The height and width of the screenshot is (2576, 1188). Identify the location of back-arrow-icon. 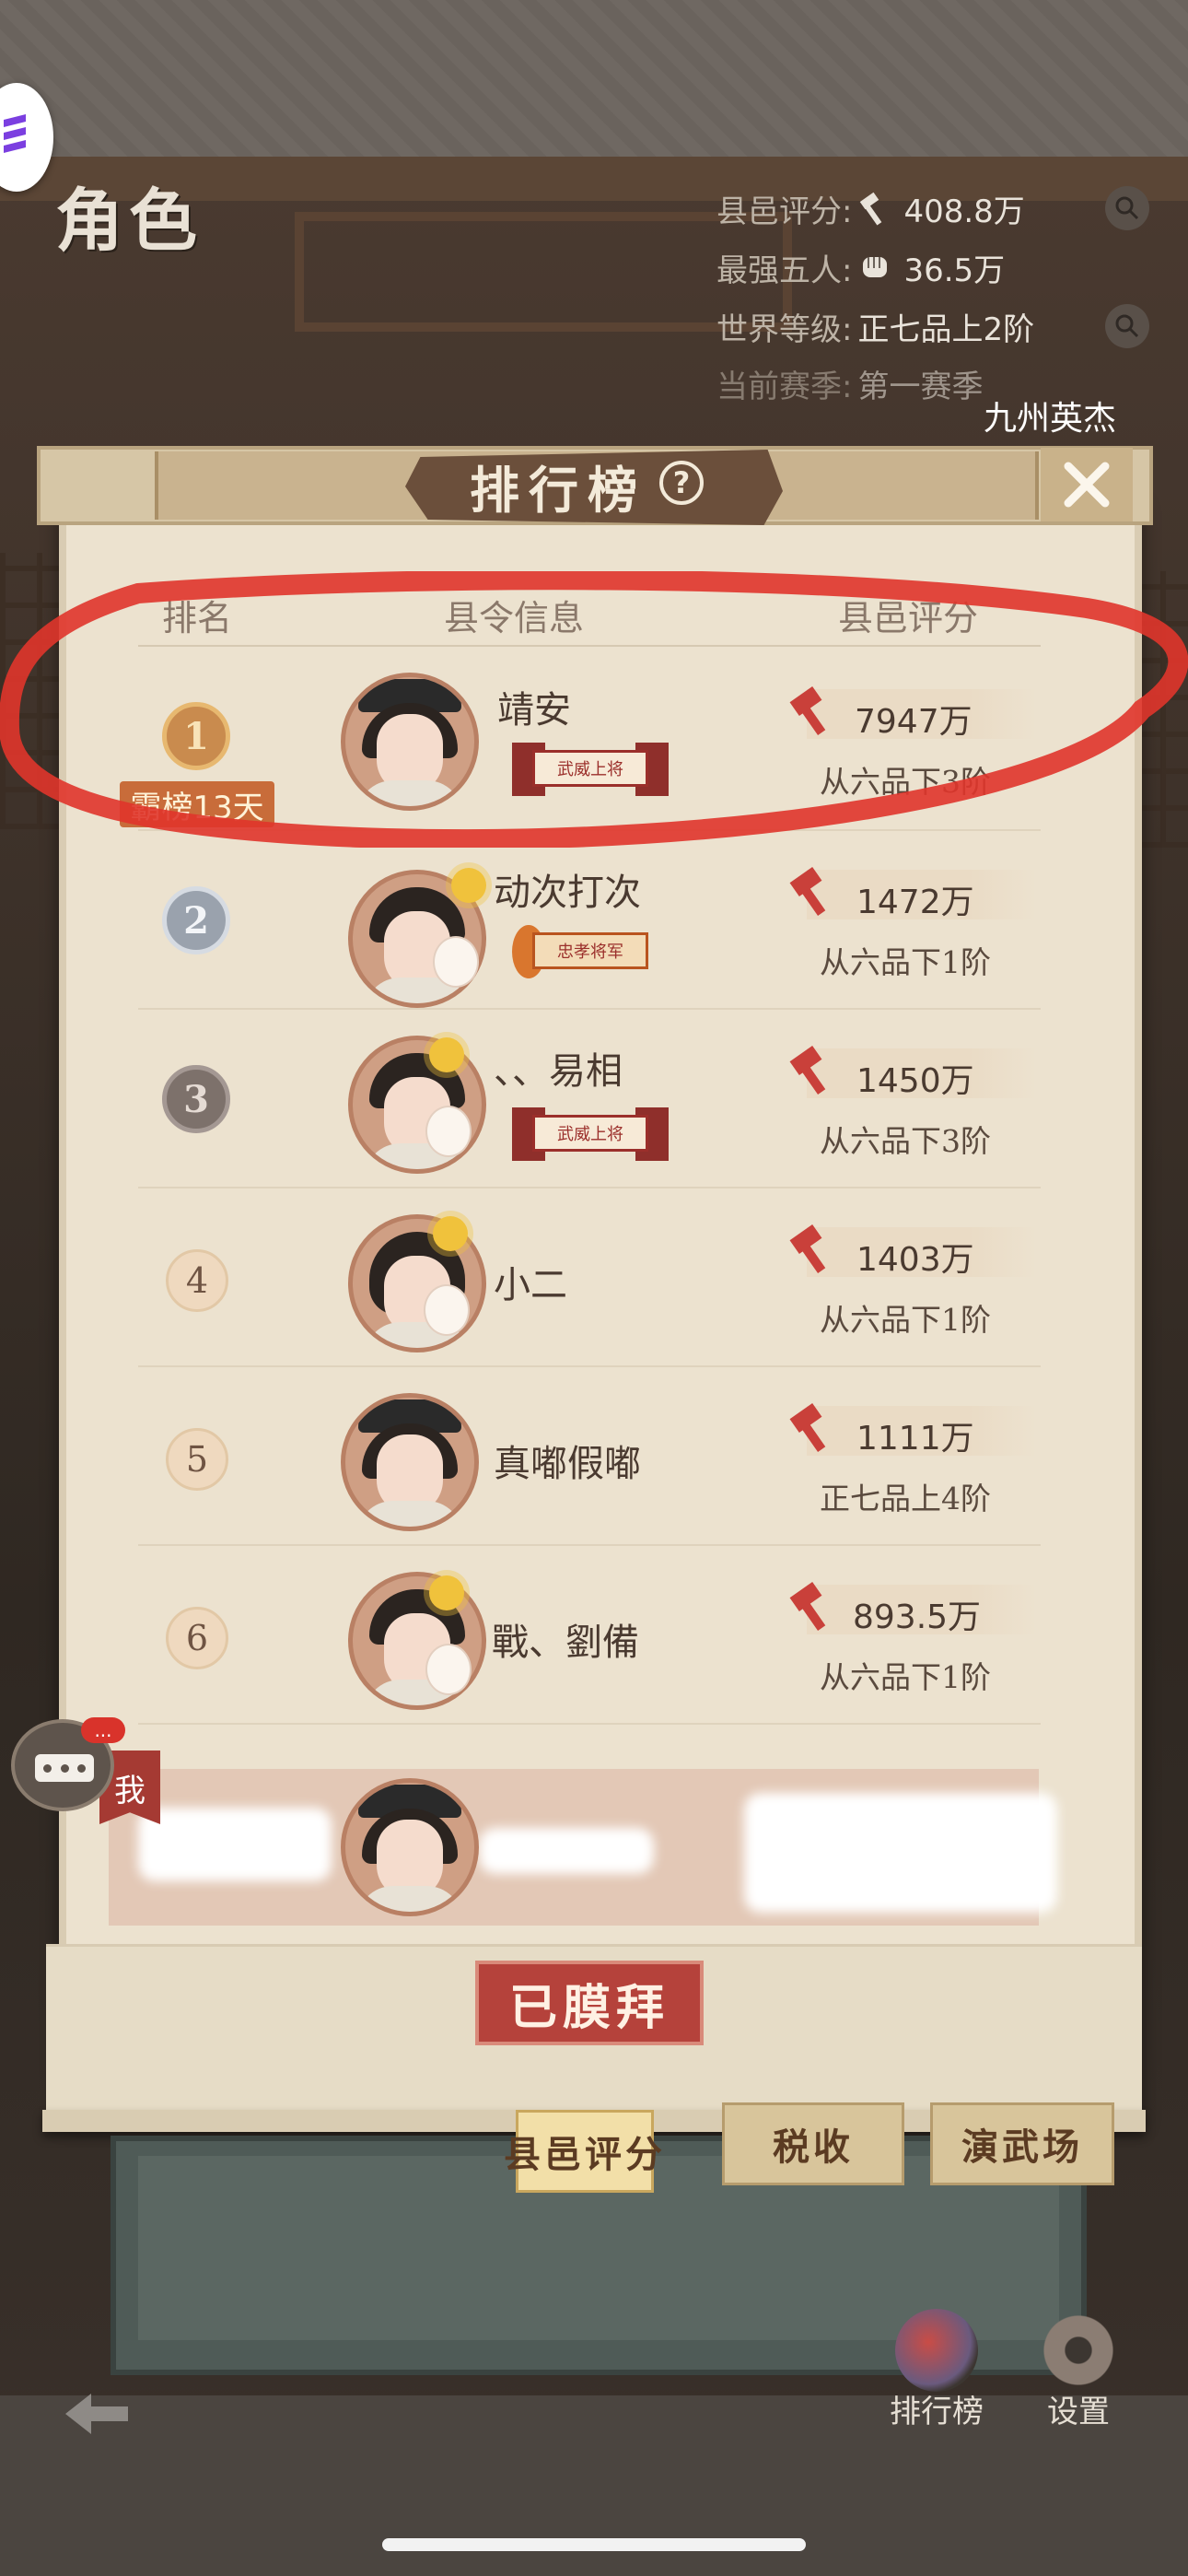
(96, 2414).